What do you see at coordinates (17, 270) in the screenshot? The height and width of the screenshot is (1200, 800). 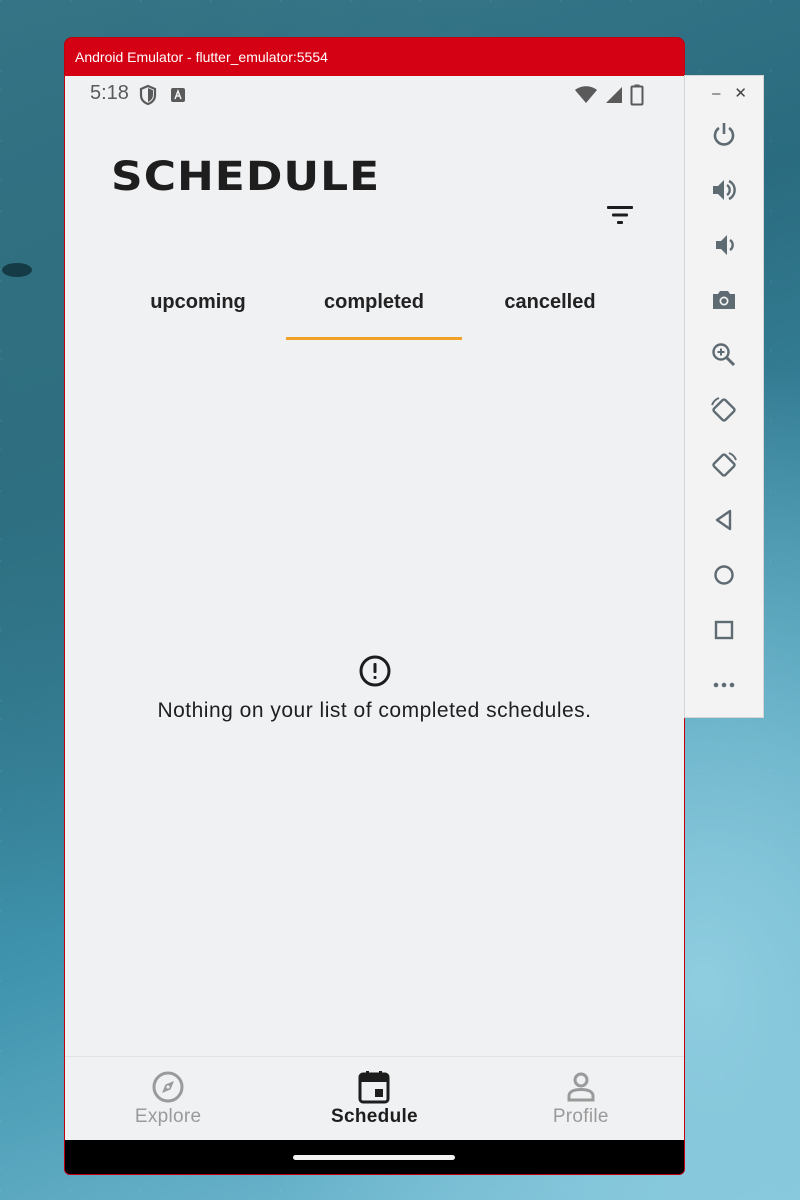 I see `ceiling-lamp` at bounding box center [17, 270].